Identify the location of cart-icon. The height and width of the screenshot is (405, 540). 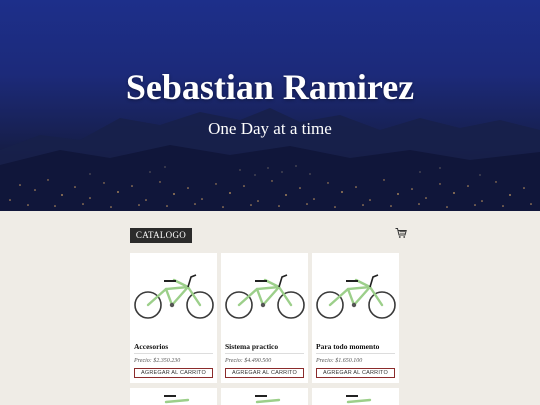
(401, 233).